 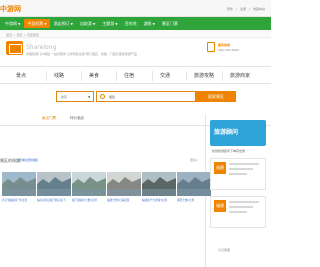 What do you see at coordinates (240, 75) in the screenshot?
I see `category-tab: 旅游商家` at bounding box center [240, 75].